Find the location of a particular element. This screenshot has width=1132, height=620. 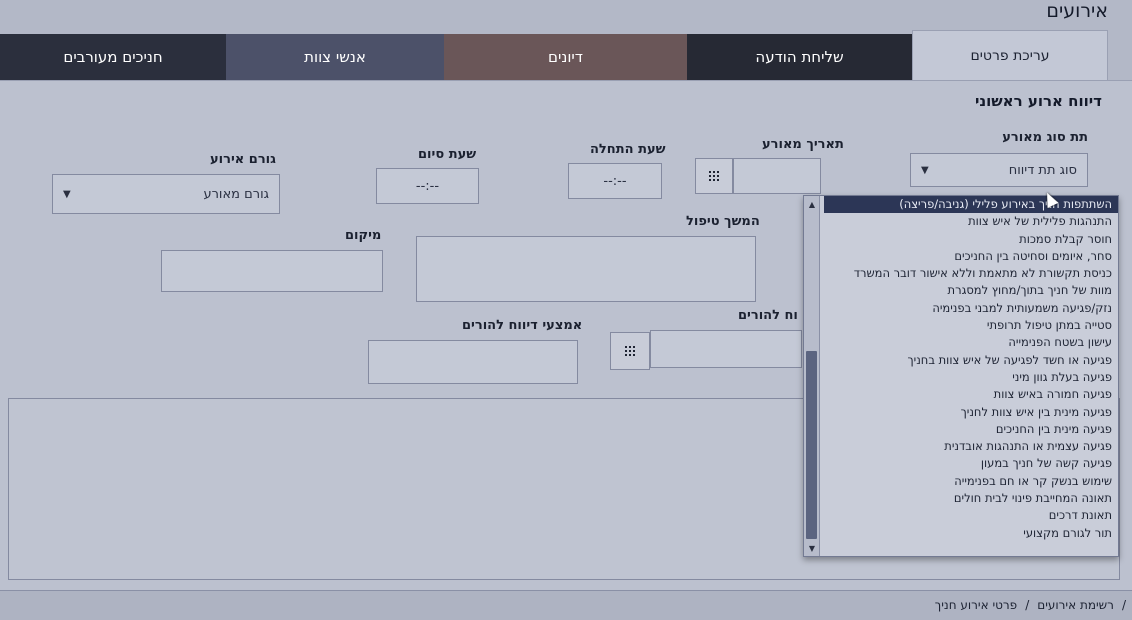

cause-select: גורם מאורע ▼ is located at coordinates (166, 194).